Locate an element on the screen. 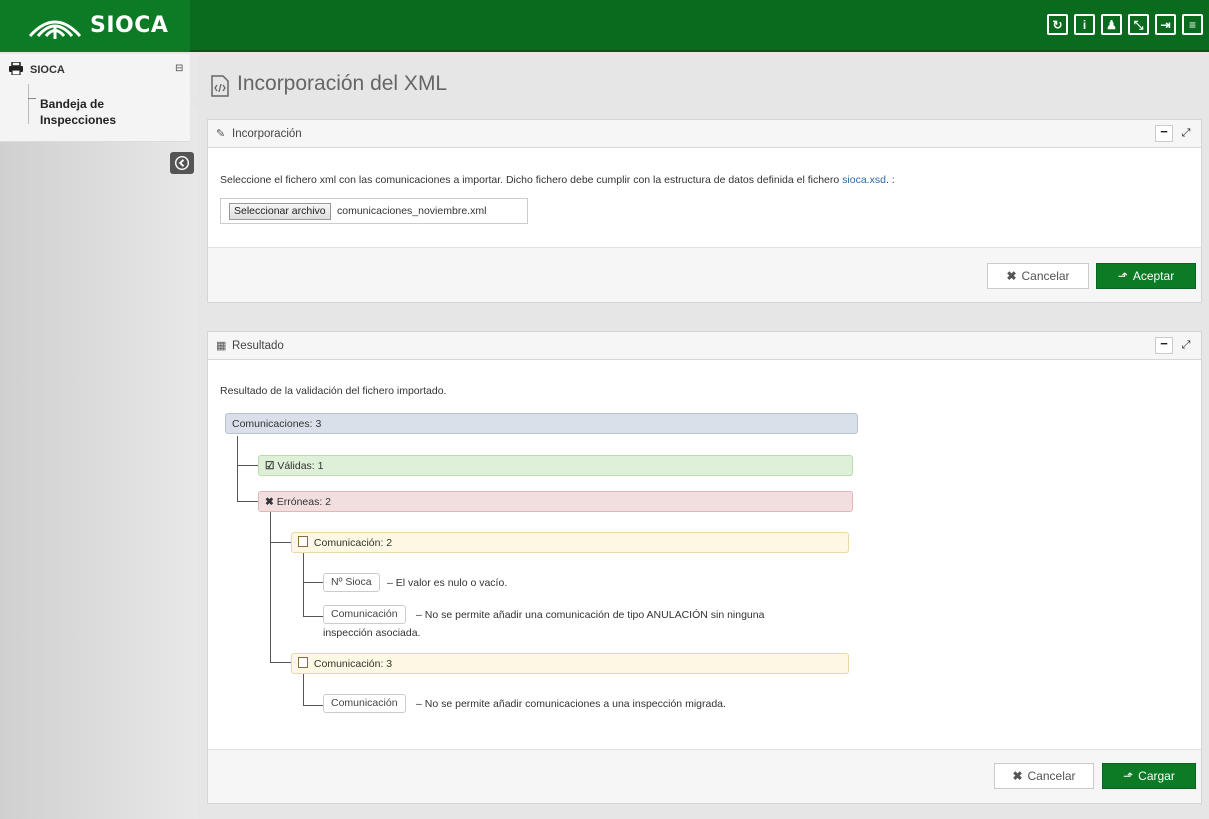  description-suffix: . : is located at coordinates (890, 180).